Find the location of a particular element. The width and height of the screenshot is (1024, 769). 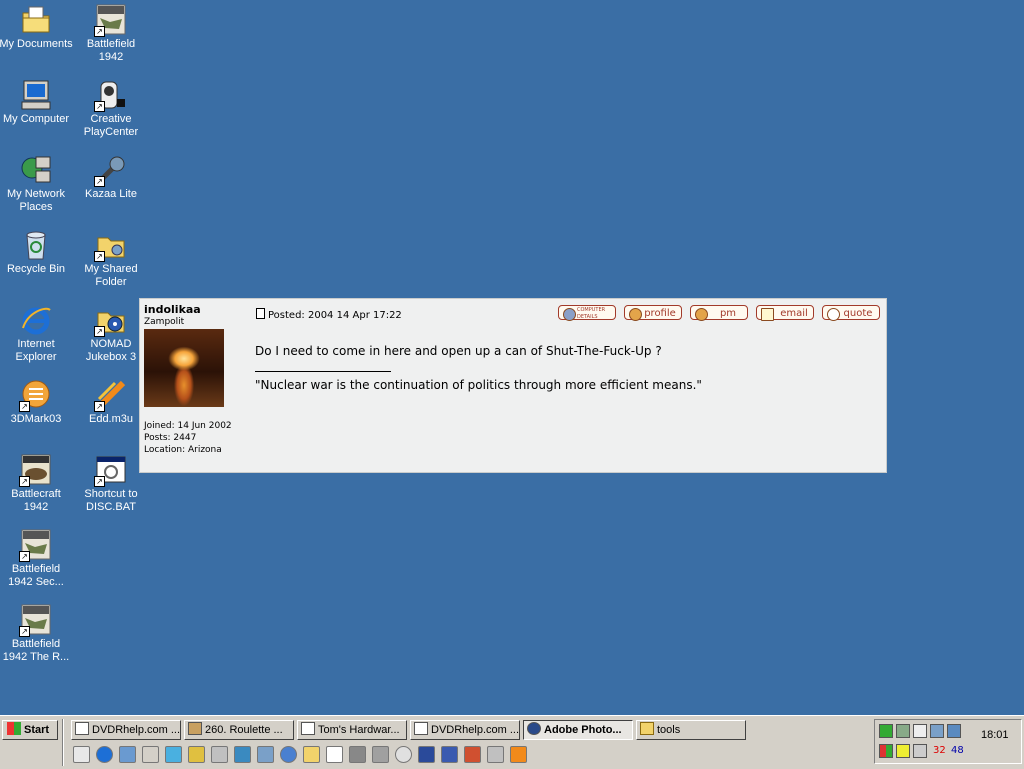

internet-explorer-icon is located at coordinates (36, 320).